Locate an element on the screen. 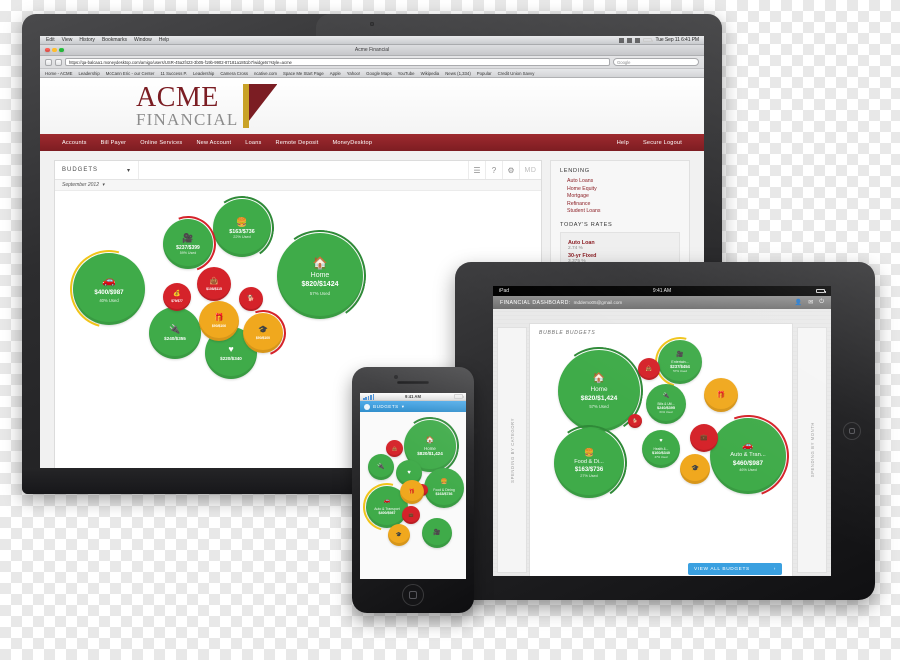  menu-edit: Edit is located at coordinates (50, 40).